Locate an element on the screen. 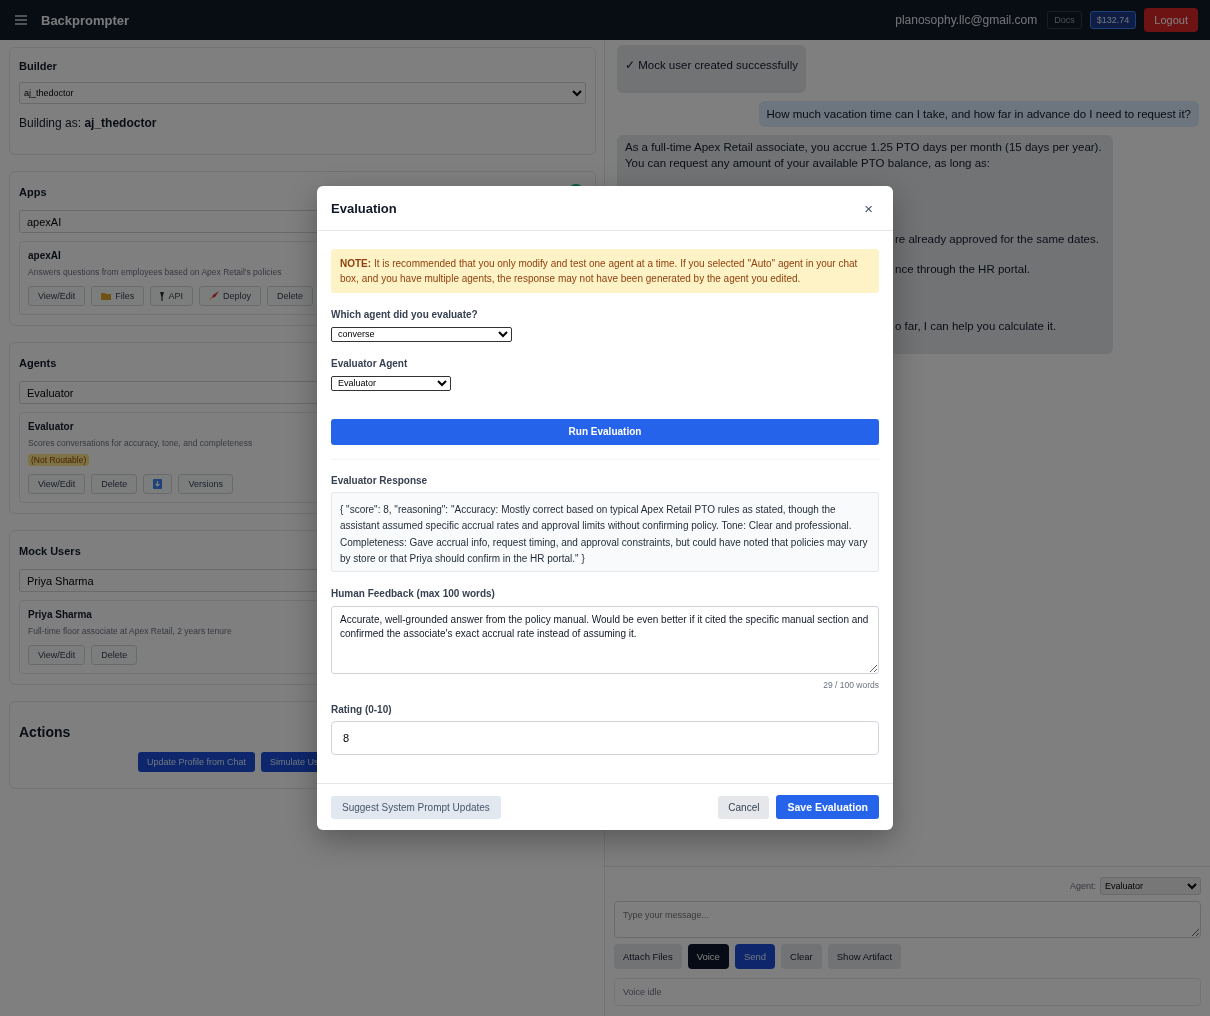  status-badge: (Not Routable) is located at coordinates (59, 460).